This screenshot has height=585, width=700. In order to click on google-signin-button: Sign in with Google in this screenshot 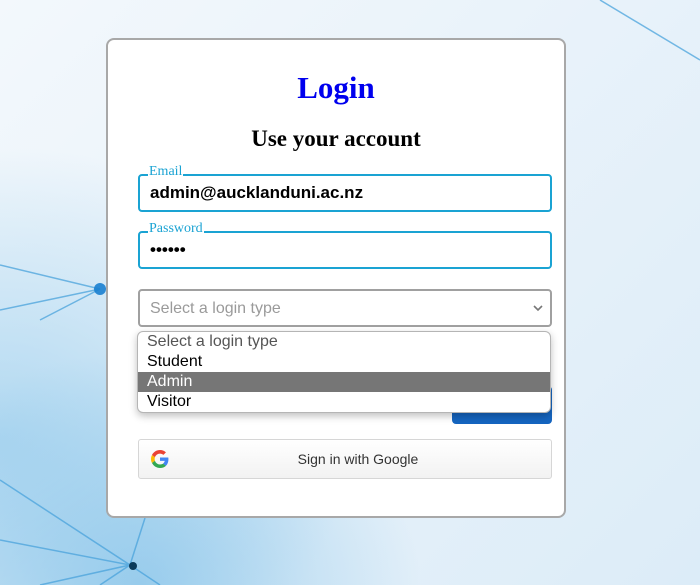, I will do `click(345, 459)`.